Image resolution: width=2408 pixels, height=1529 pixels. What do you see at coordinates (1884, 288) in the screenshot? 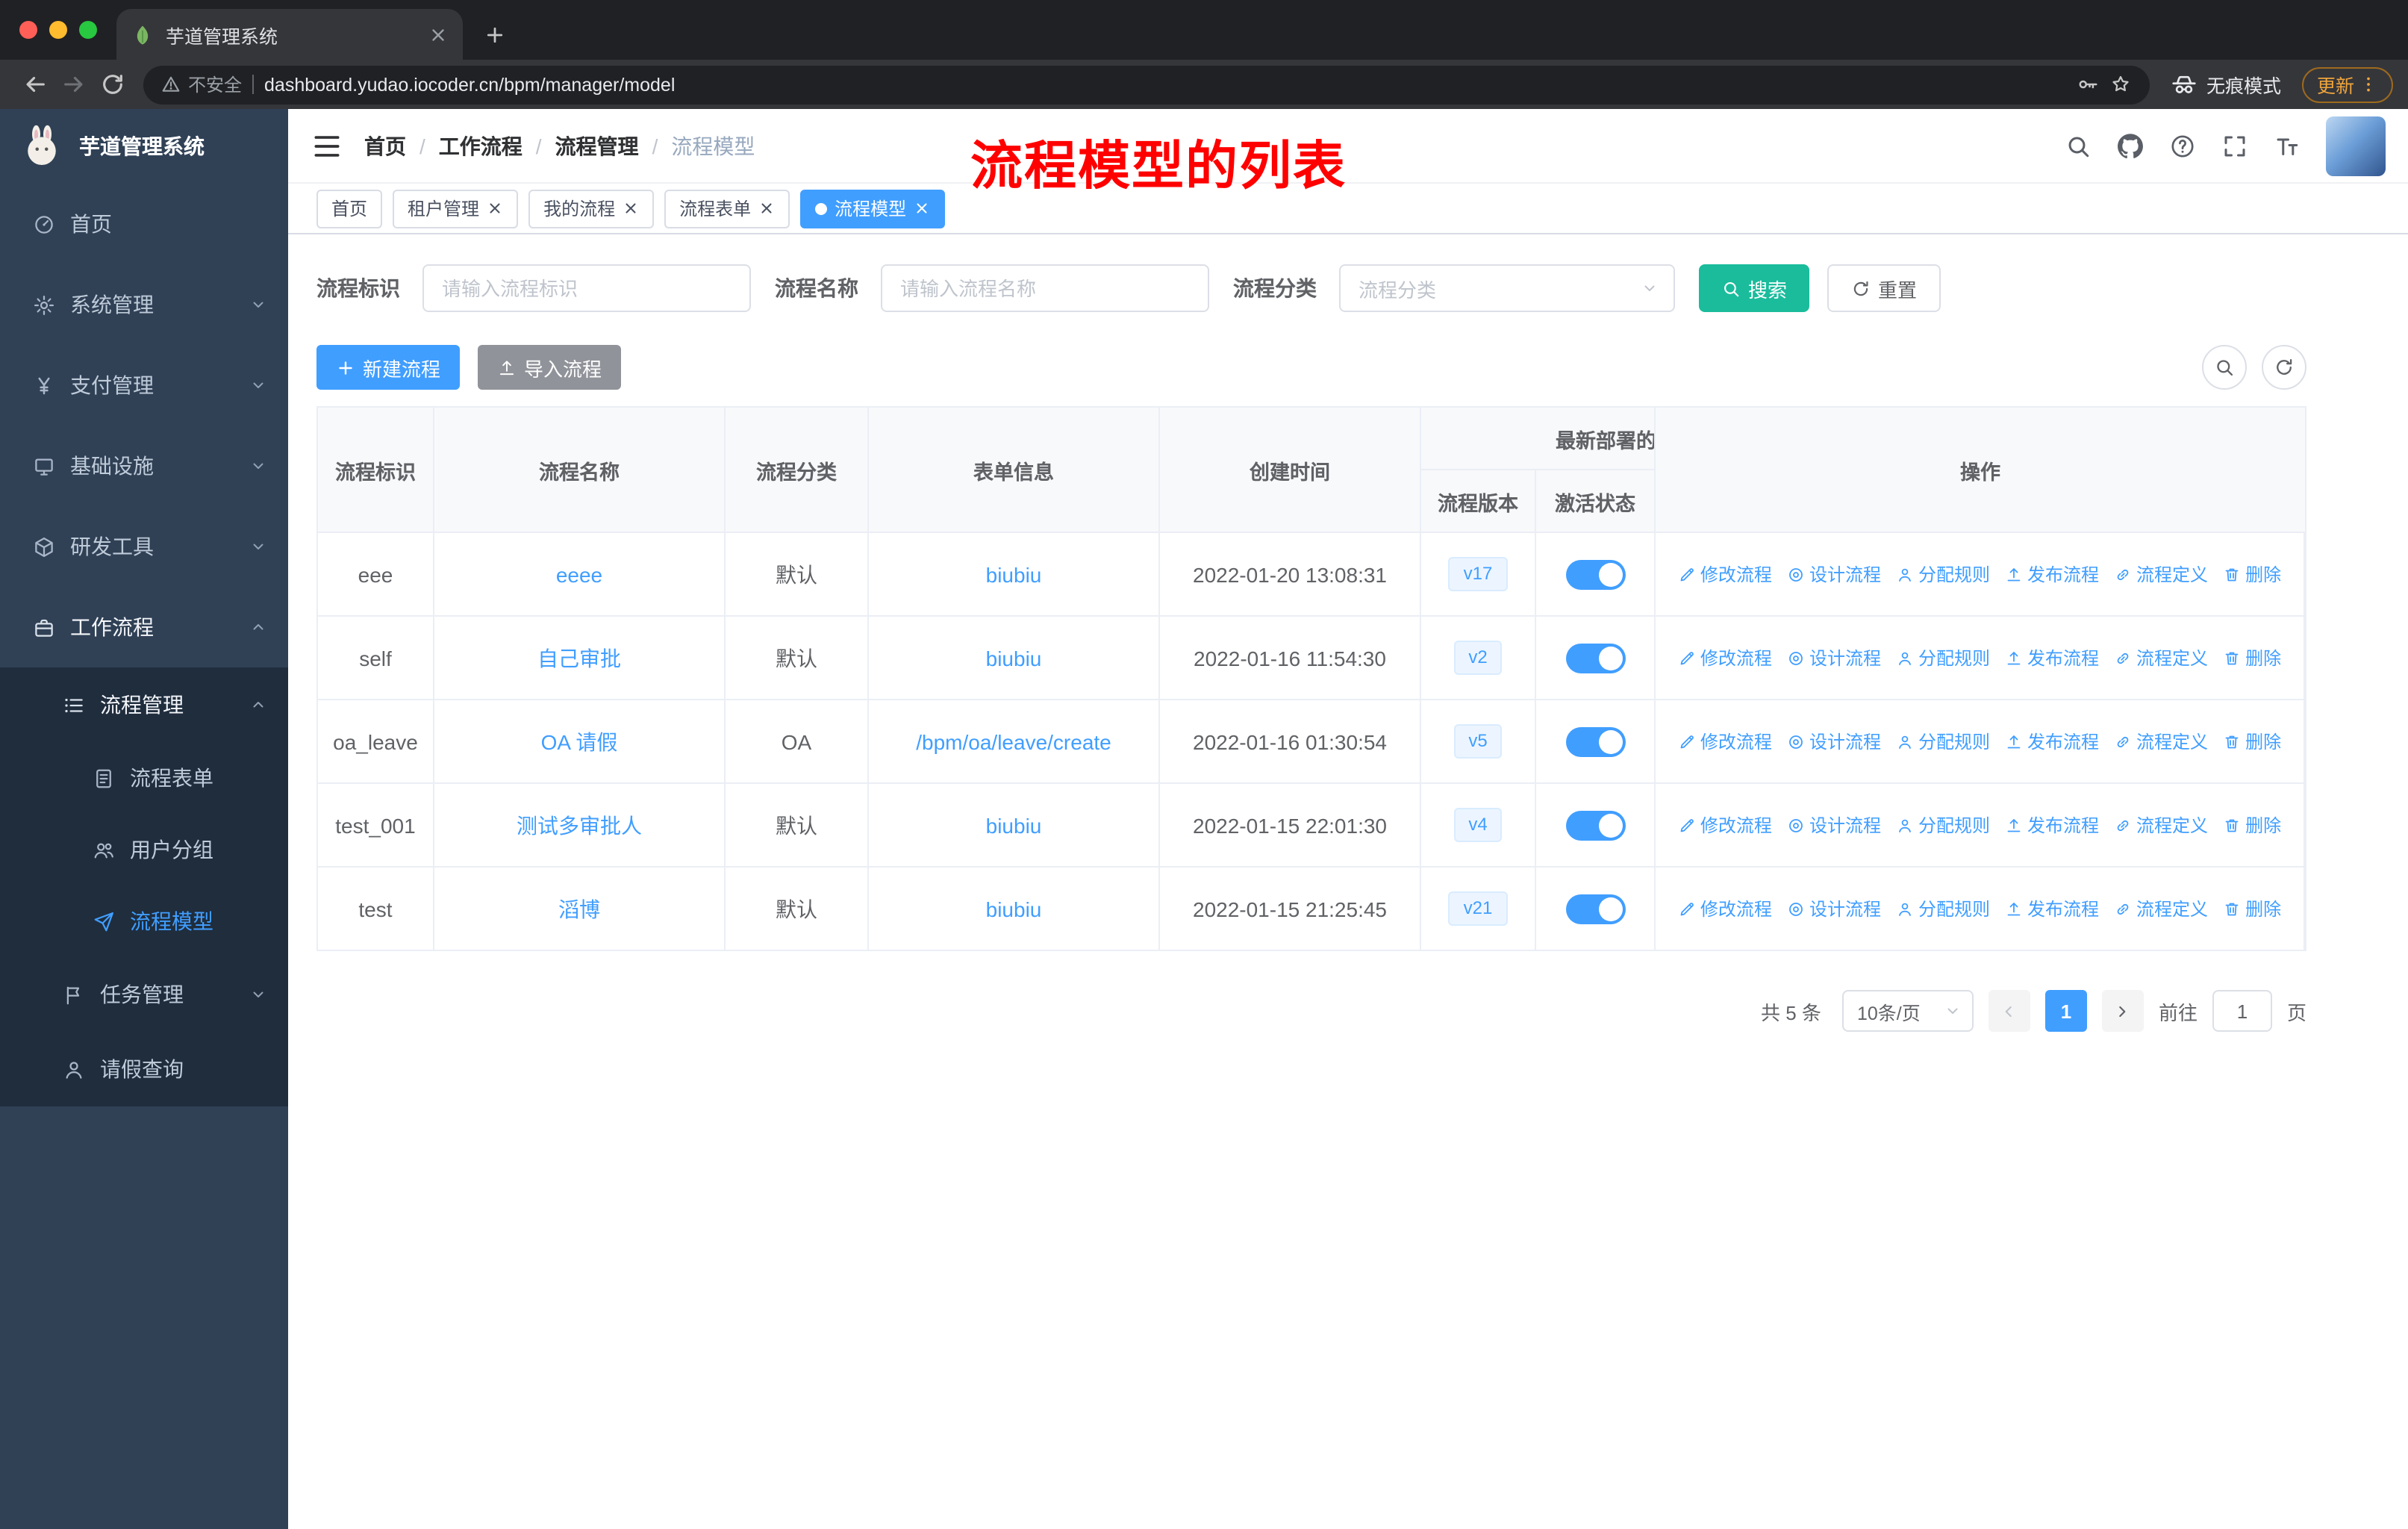
I see `reset-button: 重置` at bounding box center [1884, 288].